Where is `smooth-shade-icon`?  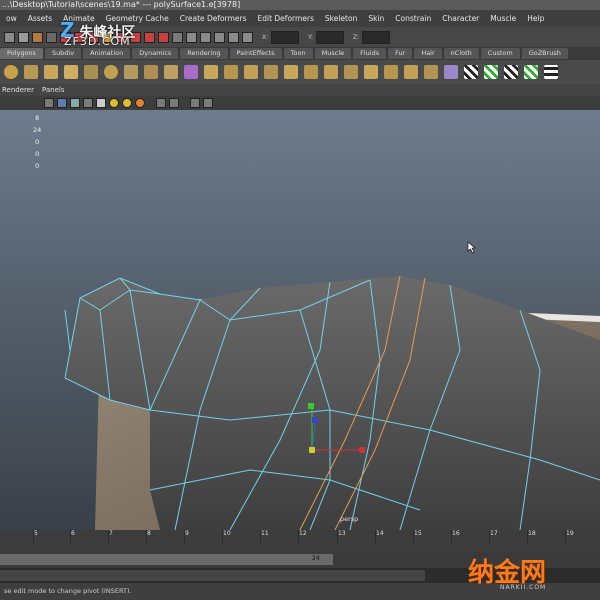 smooth-shade-icon is located at coordinates (62, 103).